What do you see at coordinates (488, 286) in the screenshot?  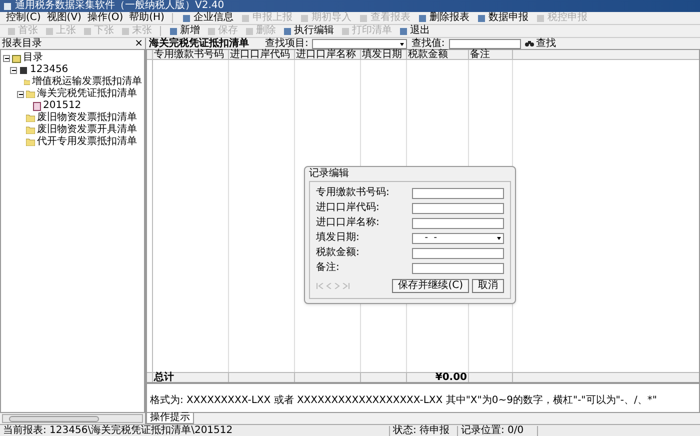 I see `dialog-button: 取消` at bounding box center [488, 286].